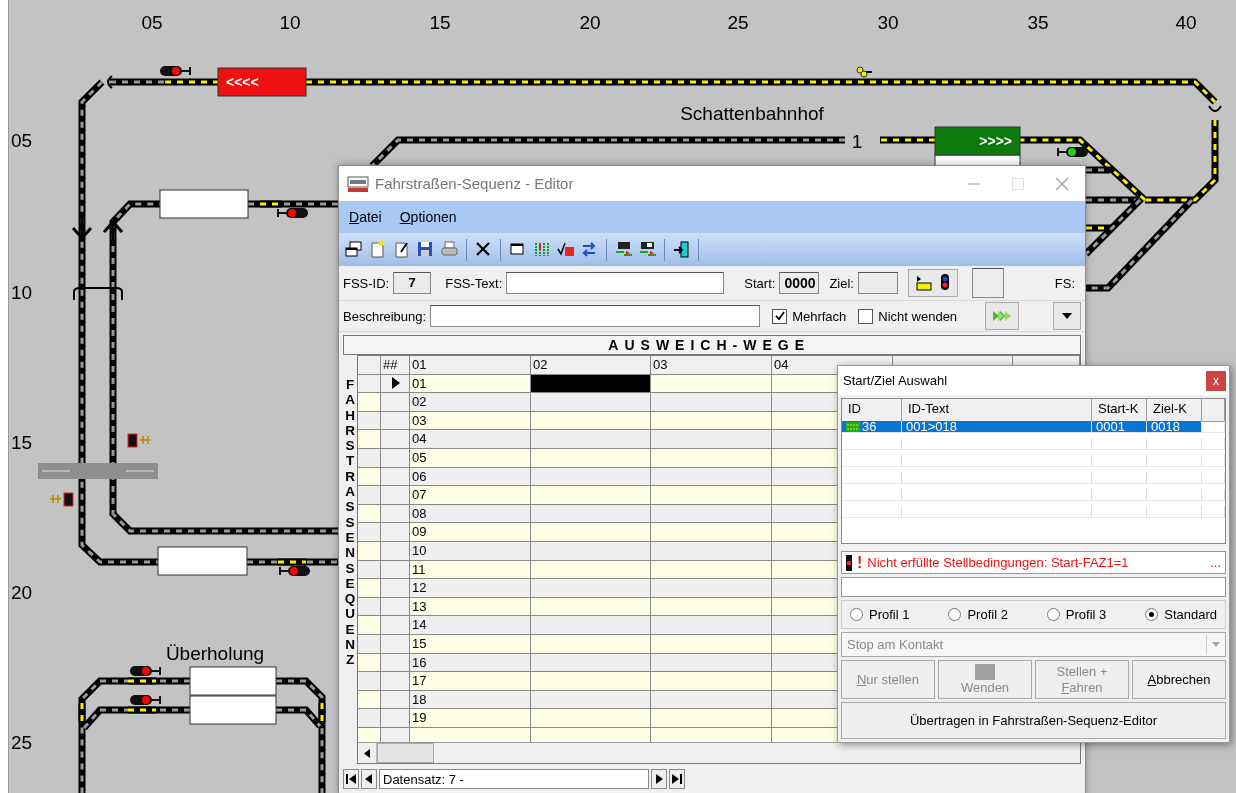  What do you see at coordinates (470, 402) in the screenshot?
I see `row-number: 02` at bounding box center [470, 402].